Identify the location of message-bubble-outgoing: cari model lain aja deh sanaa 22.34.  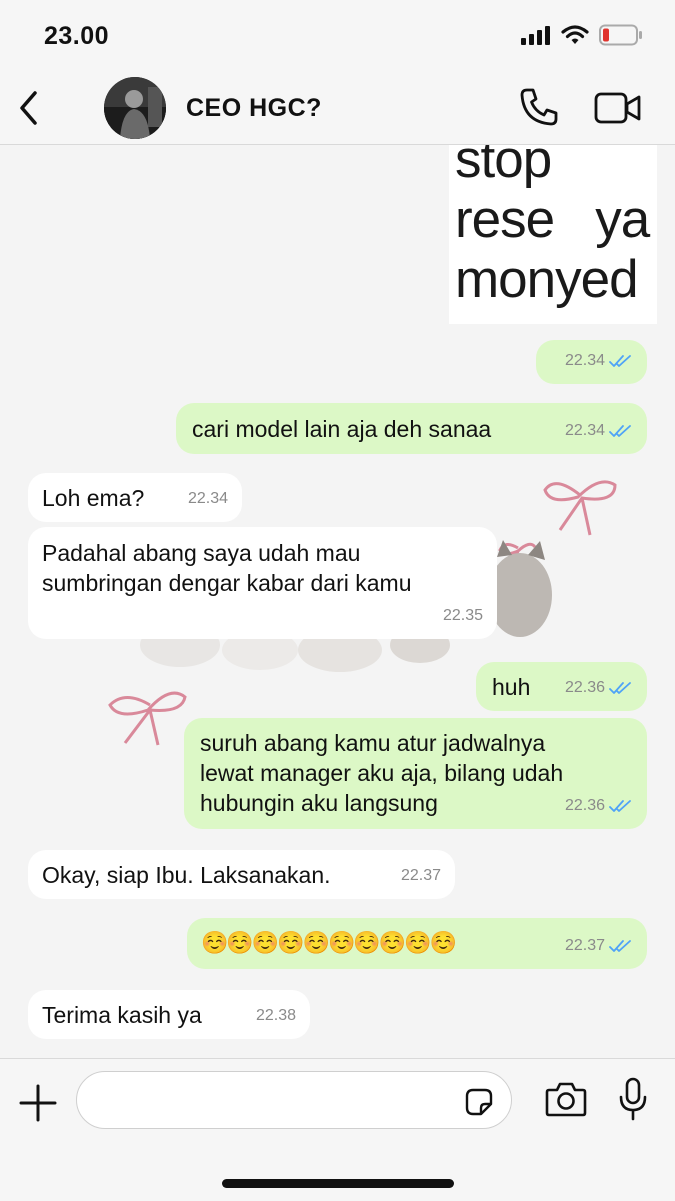
(411, 428).